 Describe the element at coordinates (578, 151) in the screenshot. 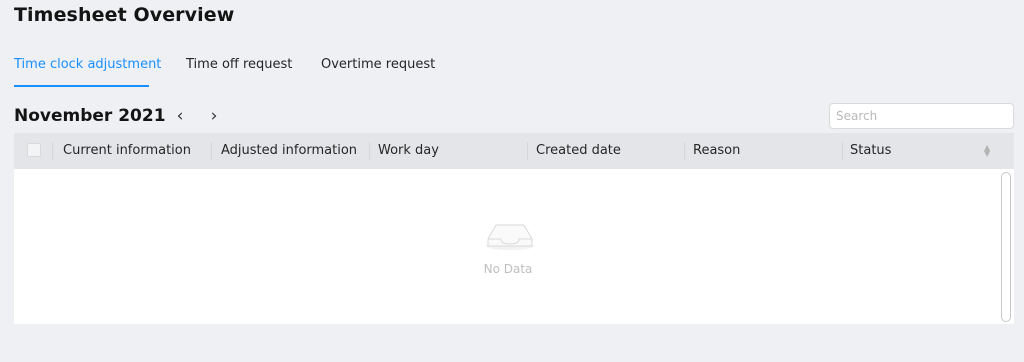

I see `column-header-created-date: Created date` at that location.